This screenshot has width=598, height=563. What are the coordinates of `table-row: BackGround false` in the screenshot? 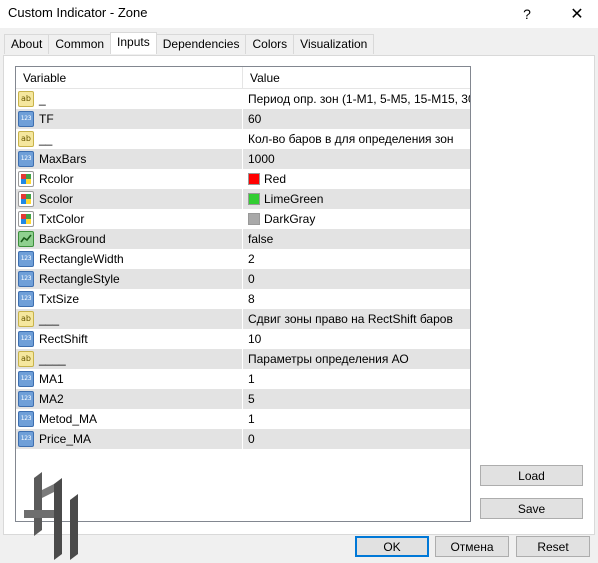 It's located at (243, 239).